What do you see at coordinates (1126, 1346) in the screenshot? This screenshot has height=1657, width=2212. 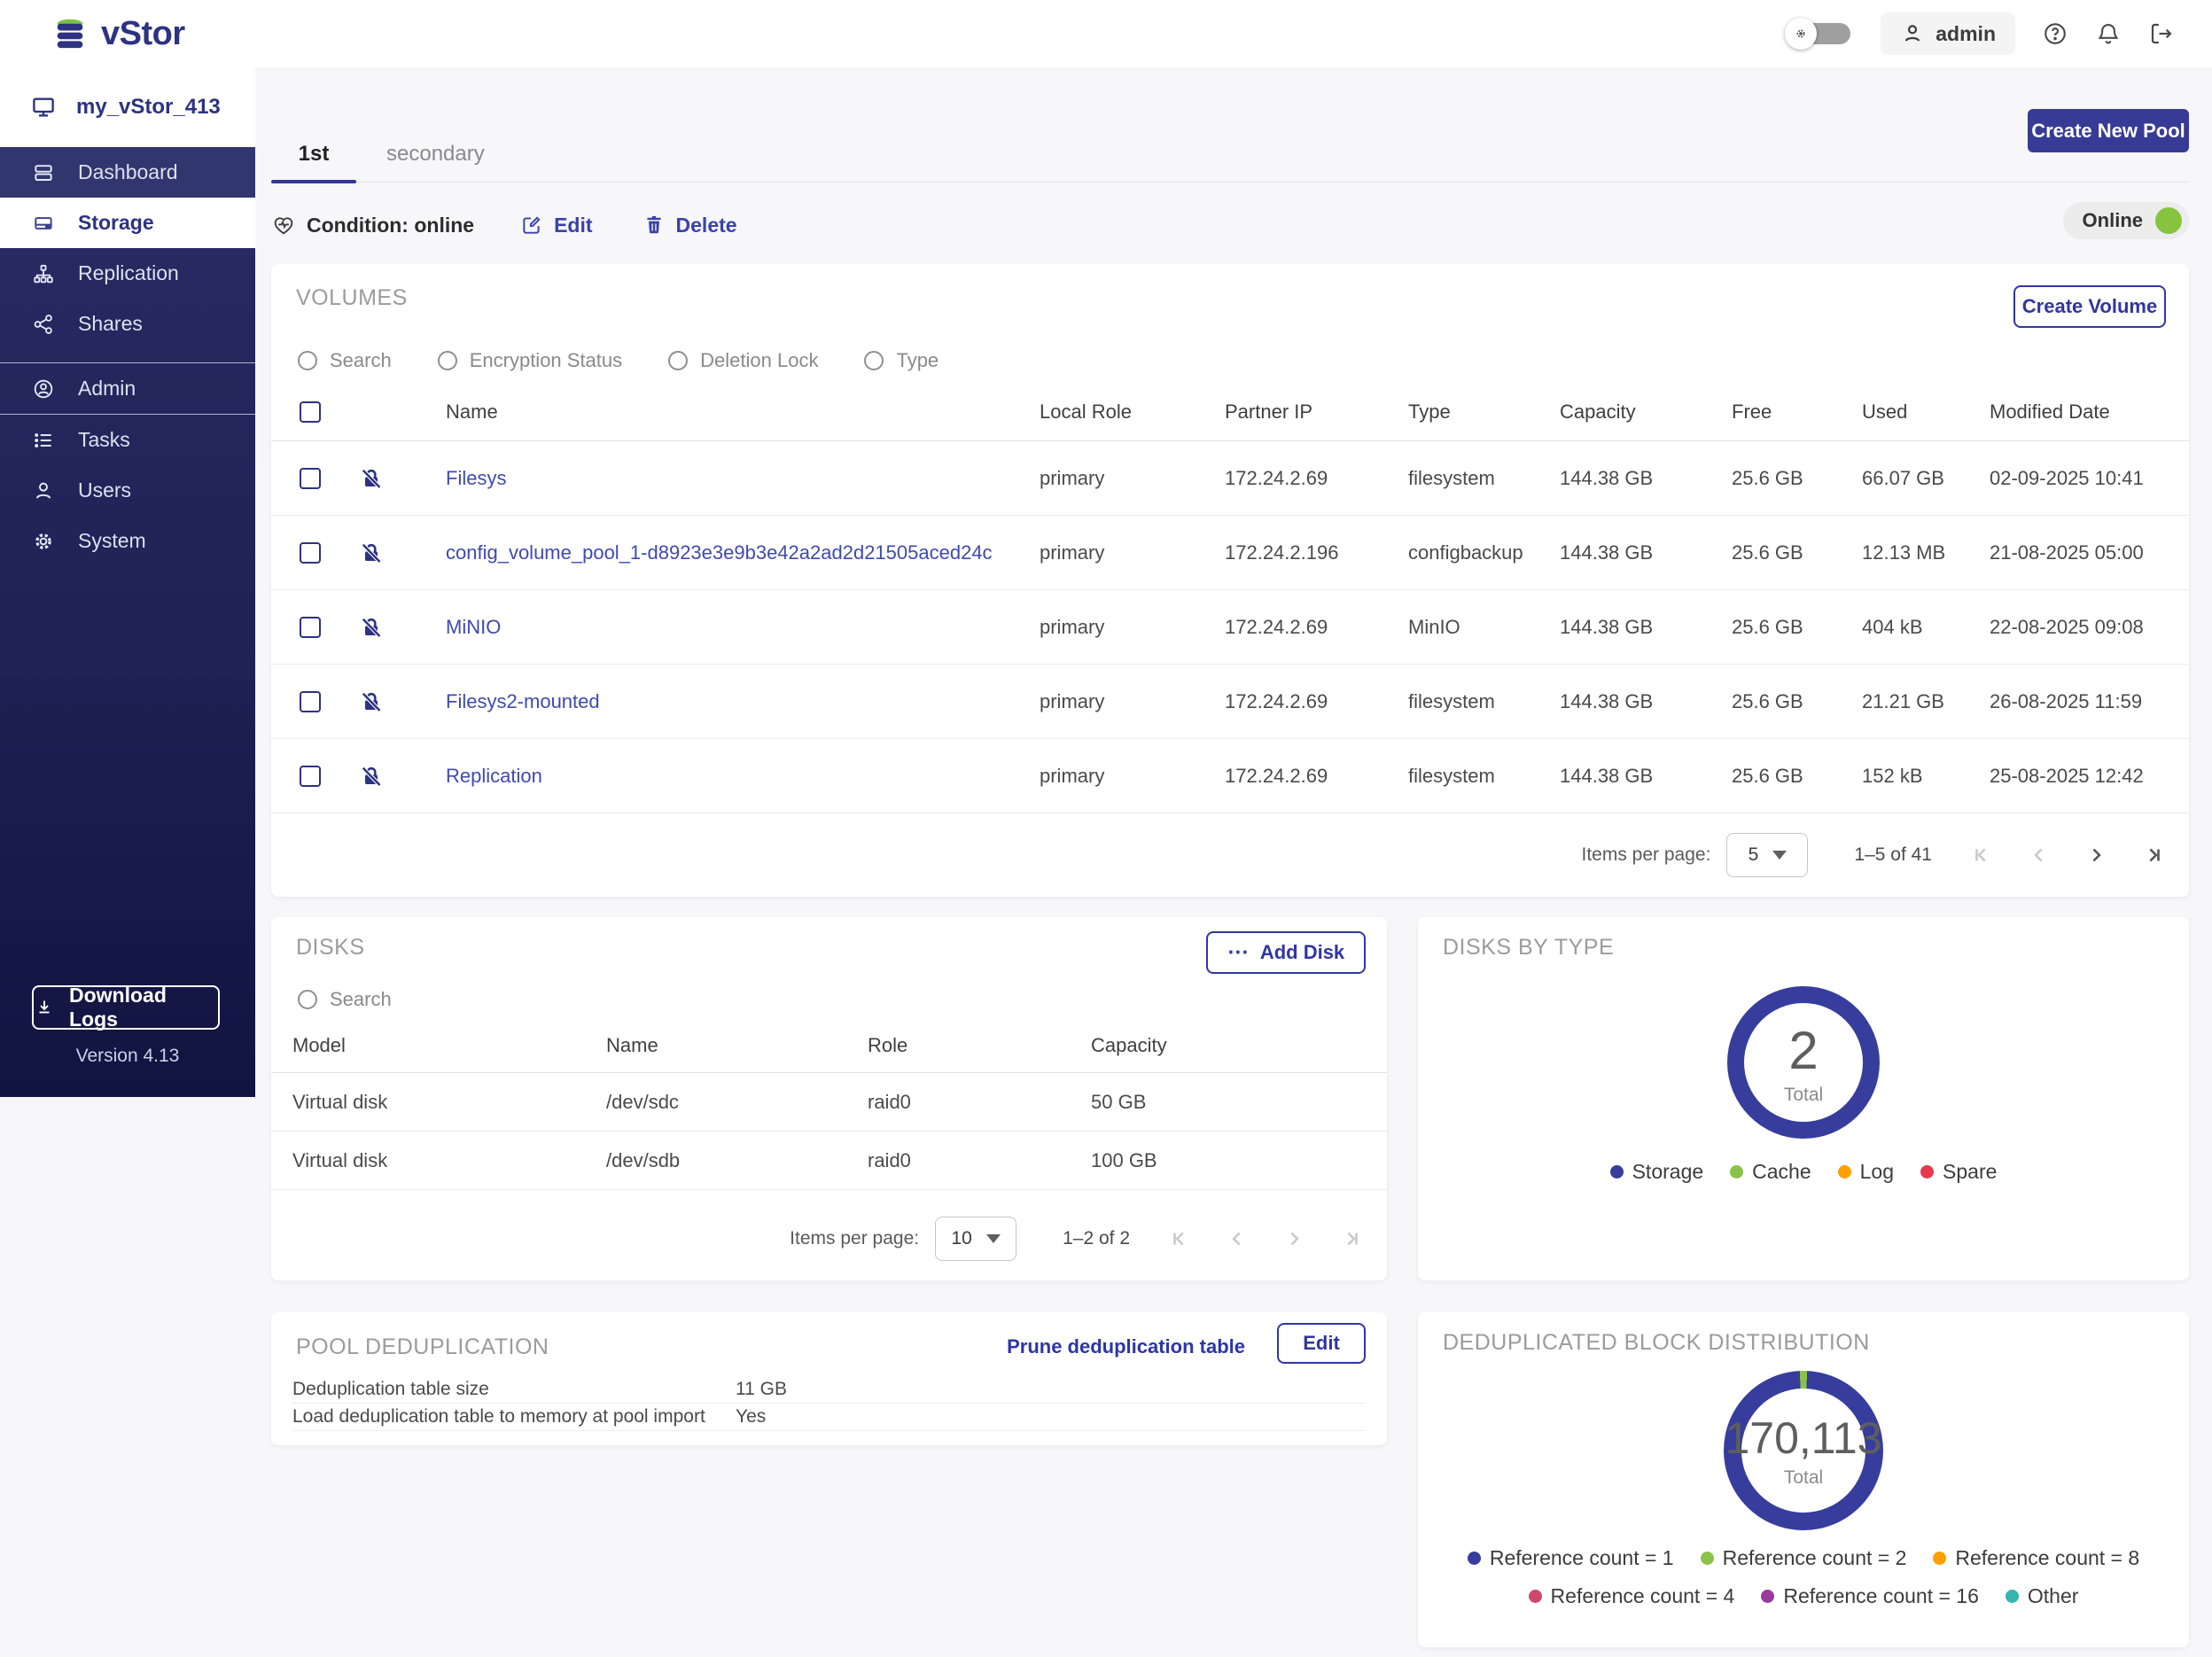 I see `prune-dedup-table-link: Prune deduplication table` at bounding box center [1126, 1346].